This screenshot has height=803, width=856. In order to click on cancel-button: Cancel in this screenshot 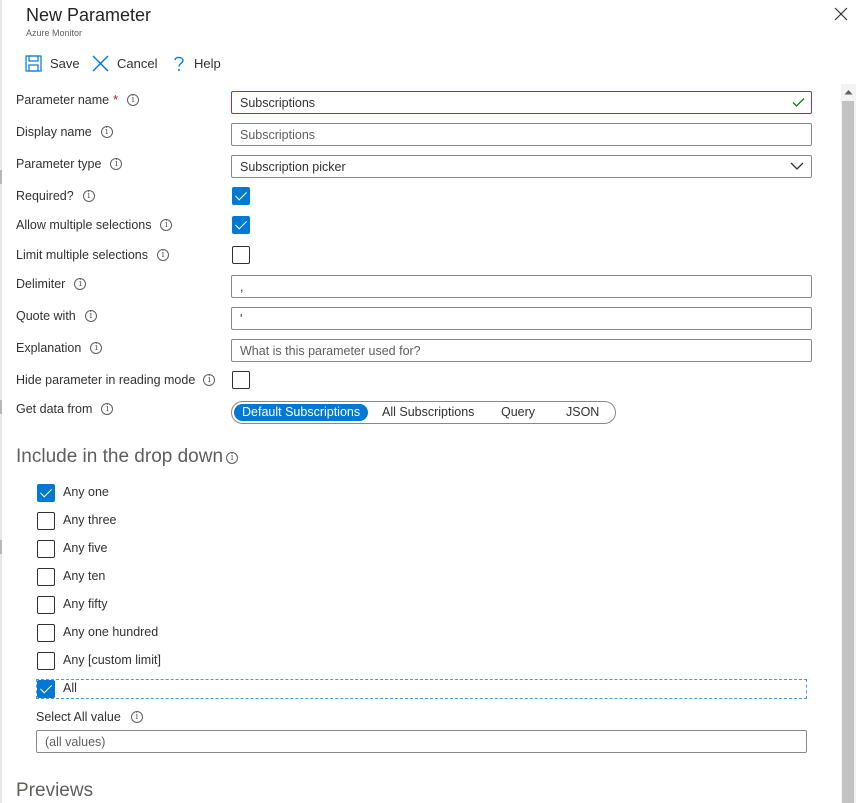, I will do `click(124, 63)`.